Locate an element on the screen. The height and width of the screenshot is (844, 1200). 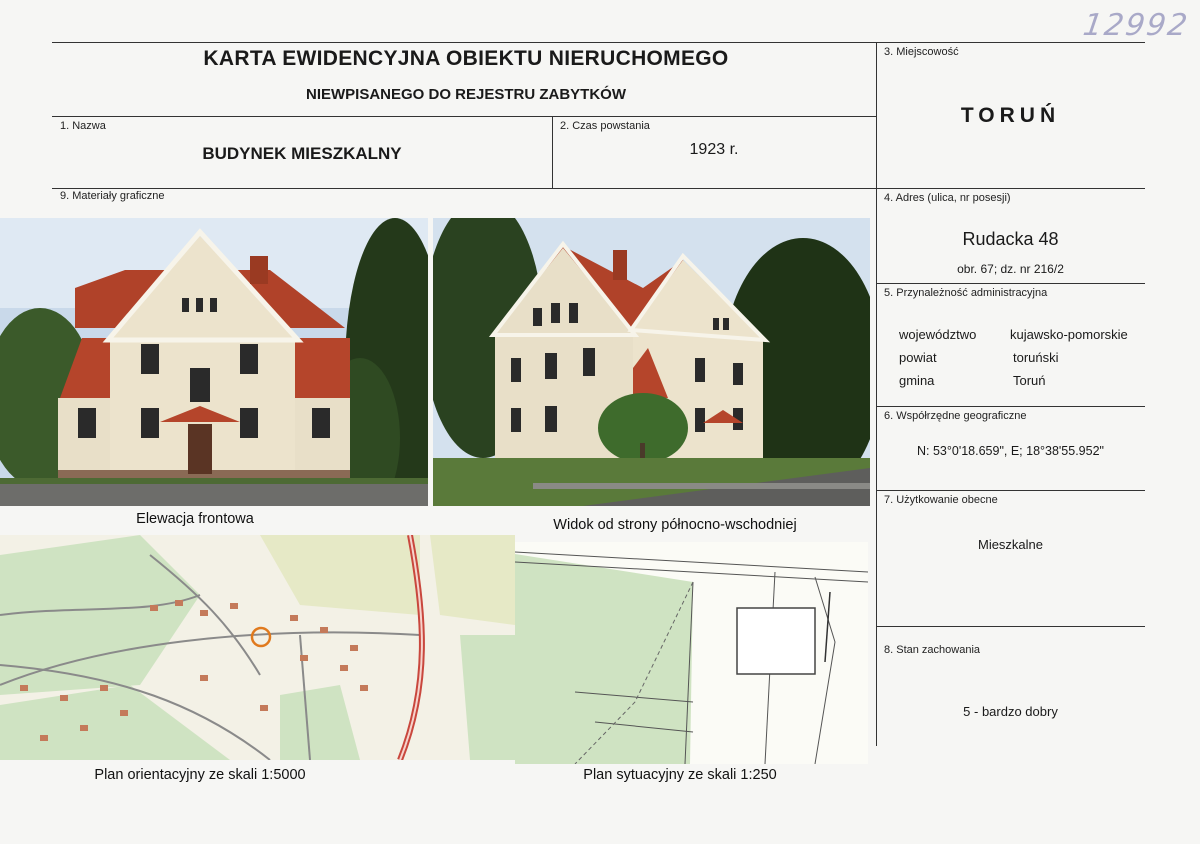
card-title: KARTA EWIDENCYJNA OBIEKTU NIERUCHOMEGO is located at coordinates (466, 58).